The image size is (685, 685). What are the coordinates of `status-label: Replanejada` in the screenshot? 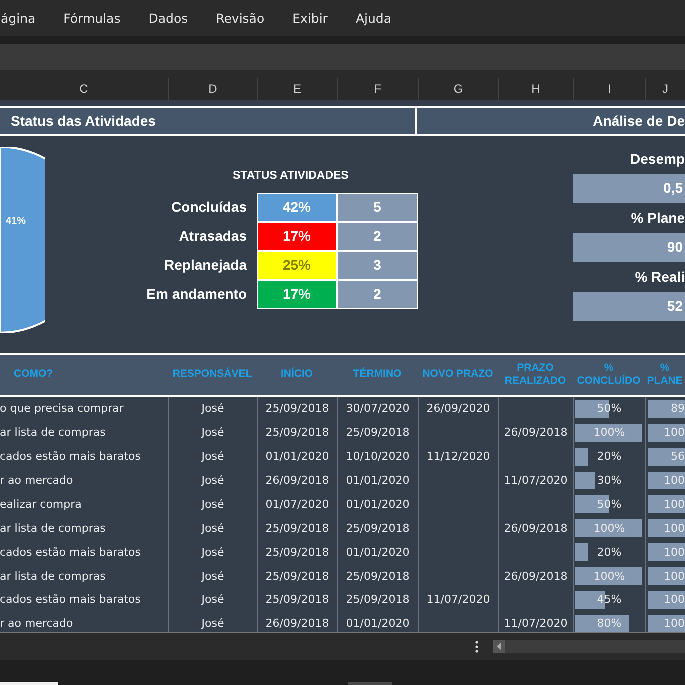 It's located at (206, 266).